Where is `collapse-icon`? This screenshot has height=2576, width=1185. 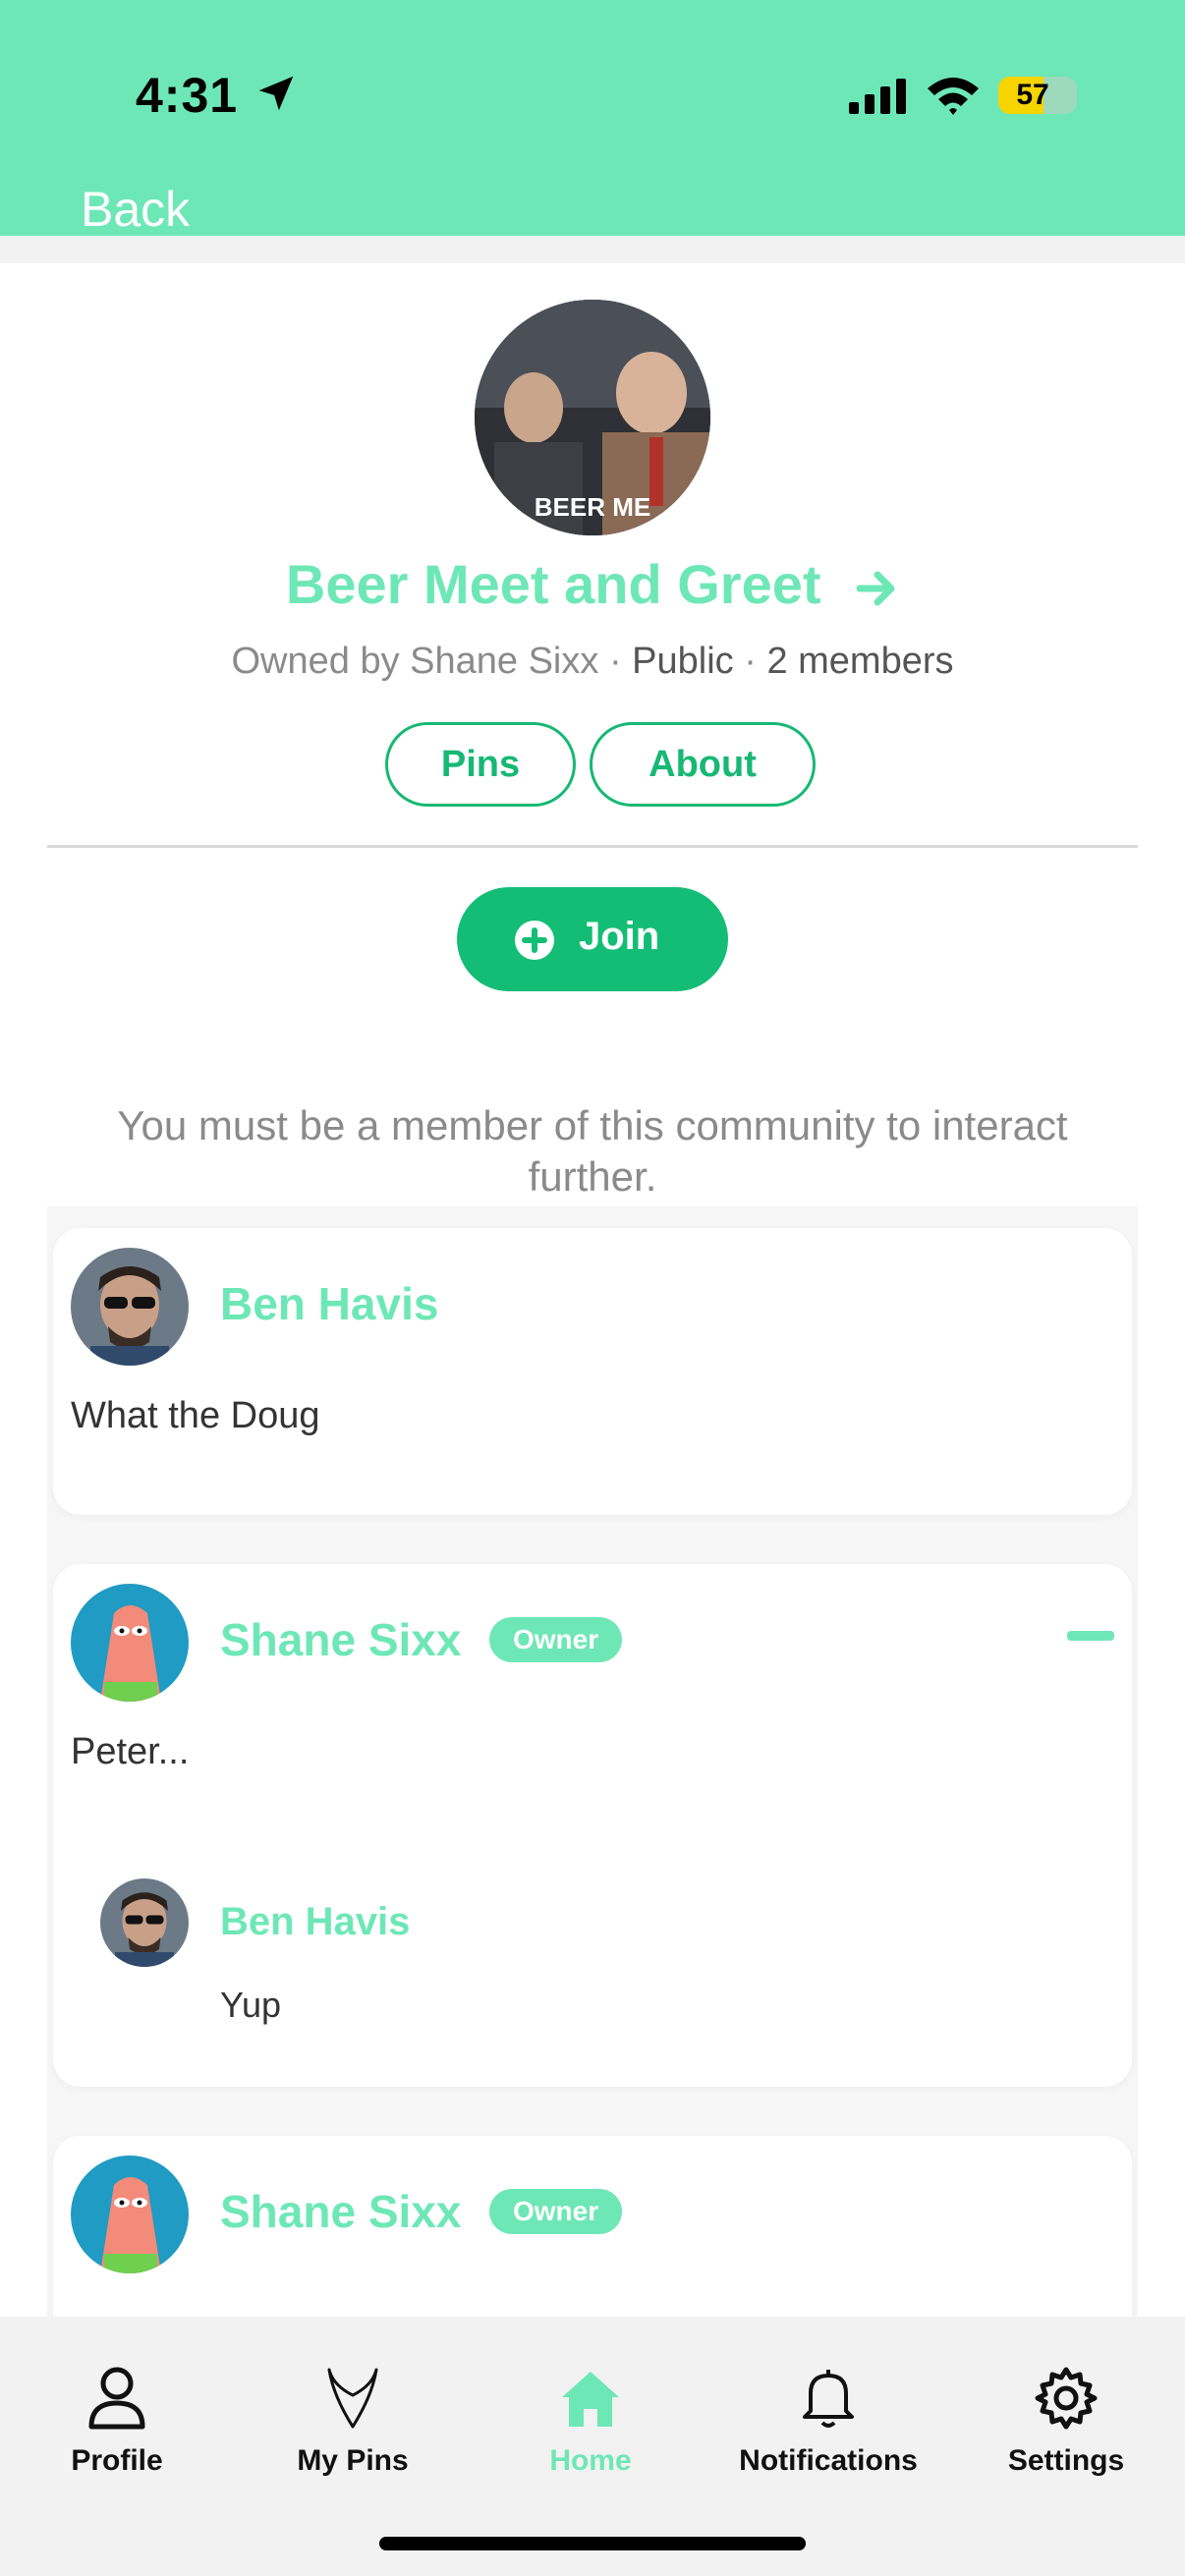
collapse-icon is located at coordinates (1091, 1636).